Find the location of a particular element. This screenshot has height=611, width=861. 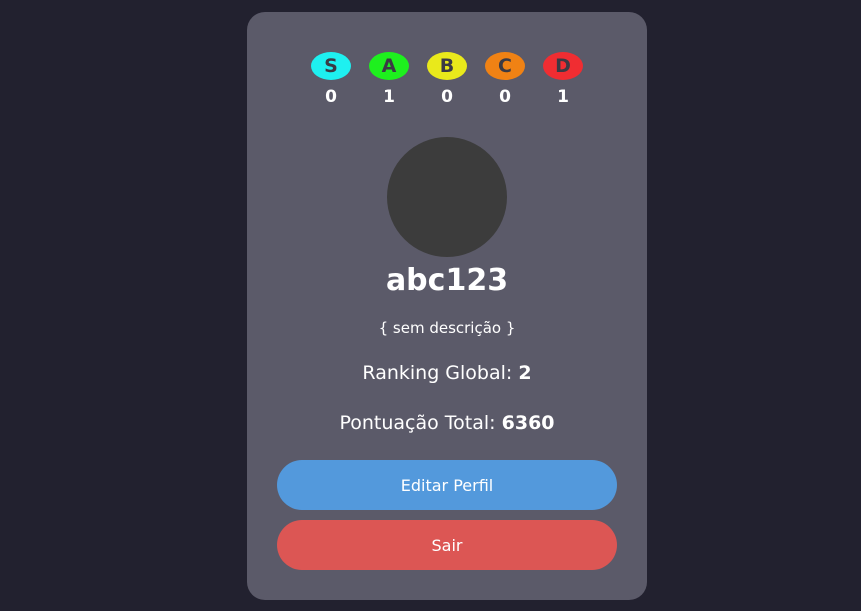

grade-d: D 1 is located at coordinates (563, 79).